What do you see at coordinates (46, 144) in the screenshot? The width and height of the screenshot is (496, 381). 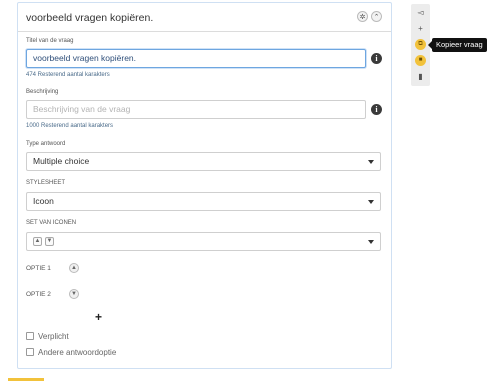 I see `type-label: Type antwoord` at bounding box center [46, 144].